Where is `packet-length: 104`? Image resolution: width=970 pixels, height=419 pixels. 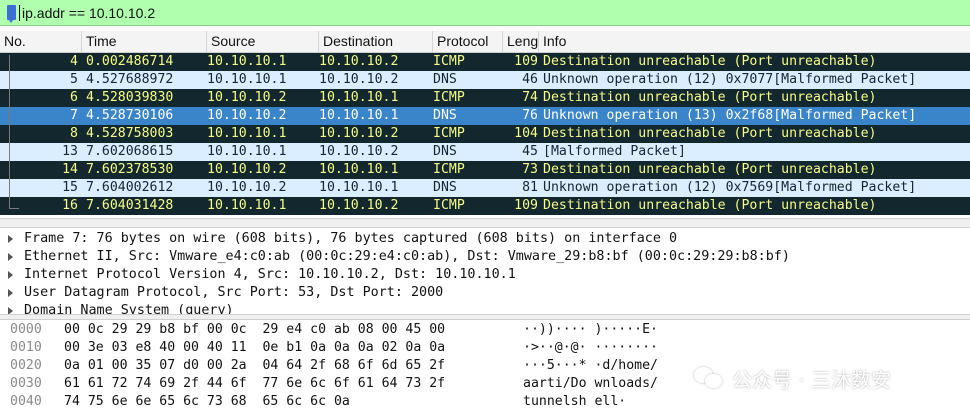 packet-length: 104 is located at coordinates (526, 133).